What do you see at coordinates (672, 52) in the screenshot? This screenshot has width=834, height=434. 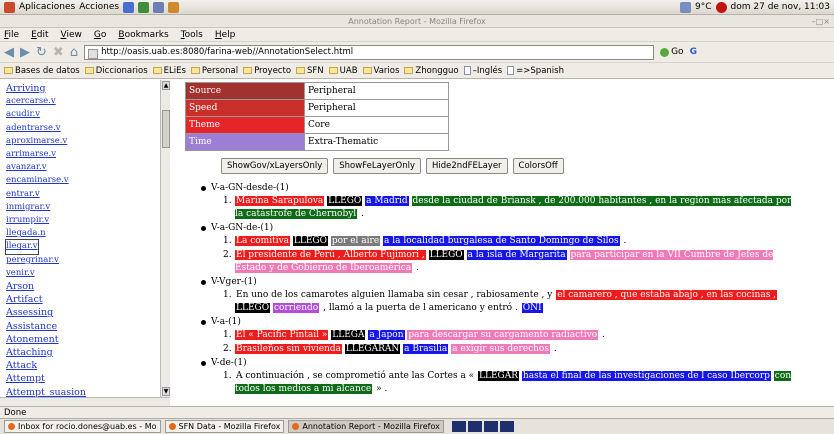 I see `go-button: Go` at bounding box center [672, 52].